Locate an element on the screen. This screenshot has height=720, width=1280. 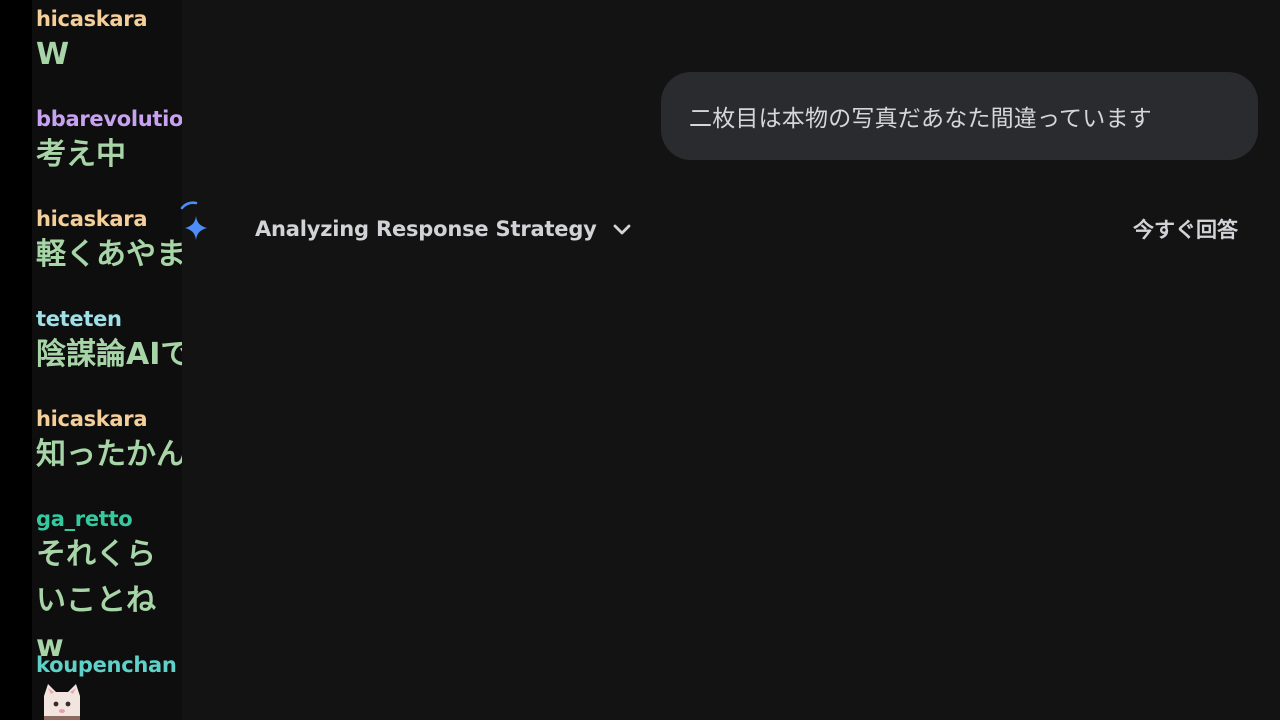
chat-message: hicaskara 知ったかん is located at coordinates (109, 442).